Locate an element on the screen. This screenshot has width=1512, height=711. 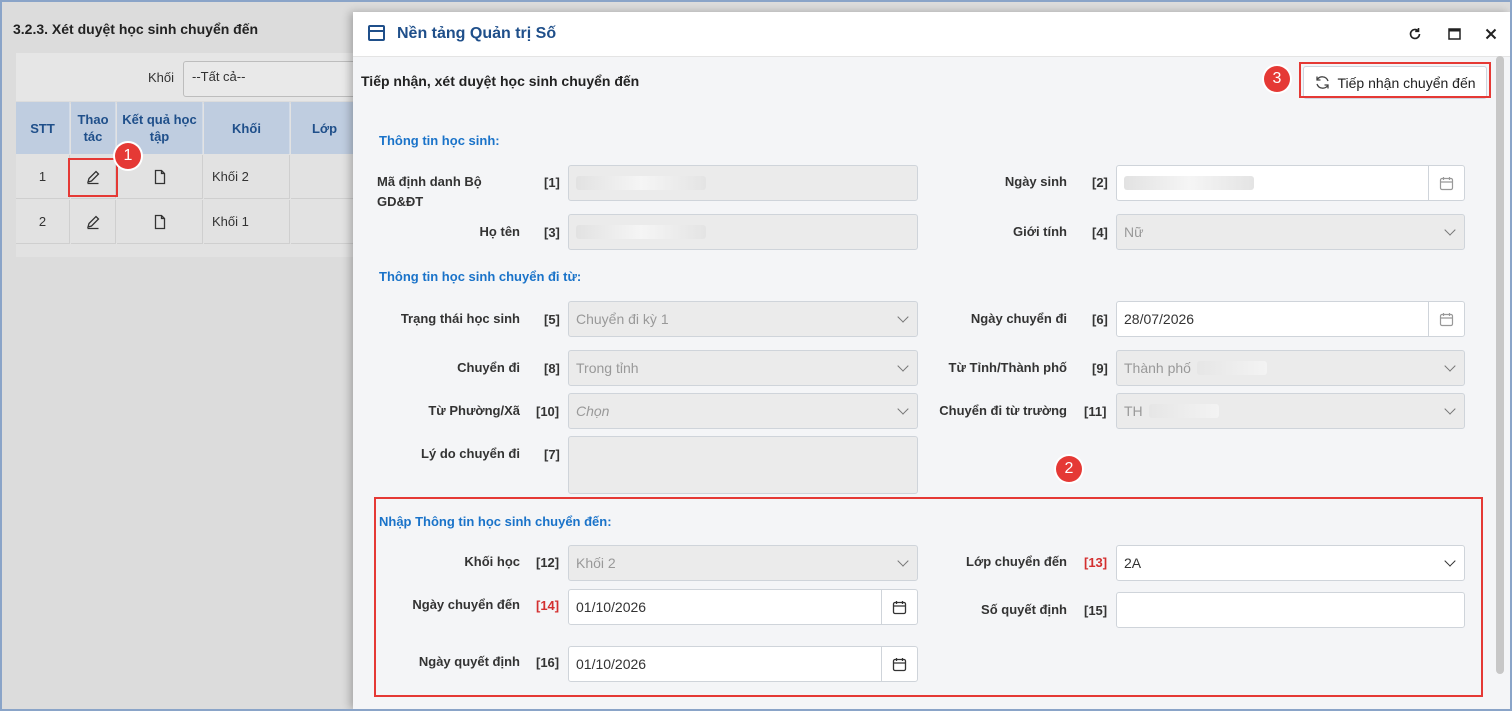
callout-badge: 1 is located at coordinates (128, 156).